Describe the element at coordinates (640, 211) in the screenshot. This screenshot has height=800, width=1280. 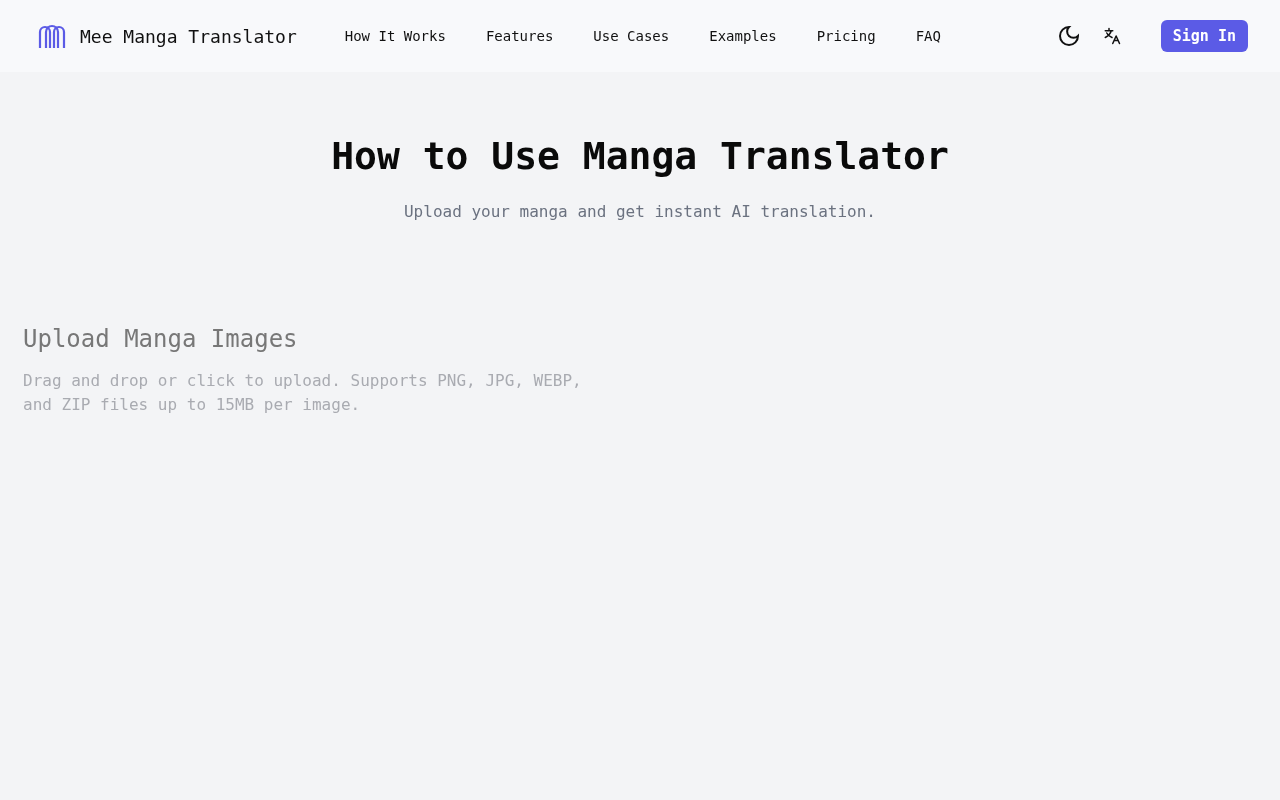
I see `page-subtitle: Upload your manga and get instant AI translation.` at that location.